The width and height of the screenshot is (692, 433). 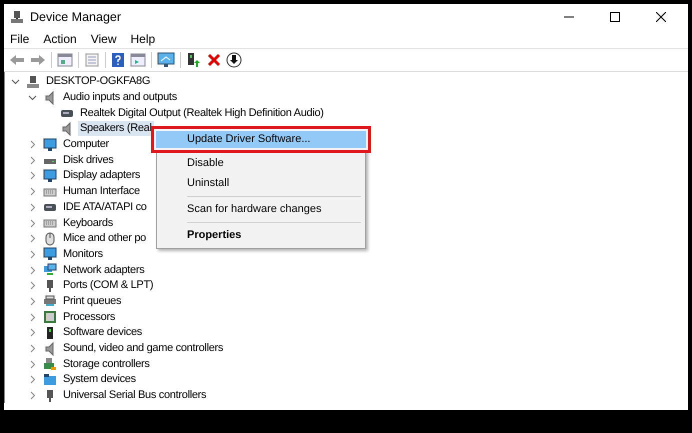 I want to click on tree-item: Realtek Digital Output (Realtek High Definition Audio), so click(x=202, y=113).